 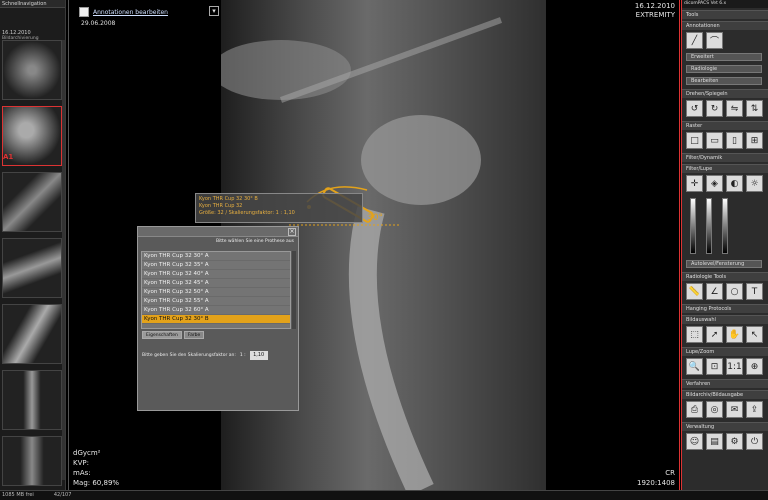 What do you see at coordinates (84, 12) in the screenshot?
I see `annotation-icon` at bounding box center [84, 12].